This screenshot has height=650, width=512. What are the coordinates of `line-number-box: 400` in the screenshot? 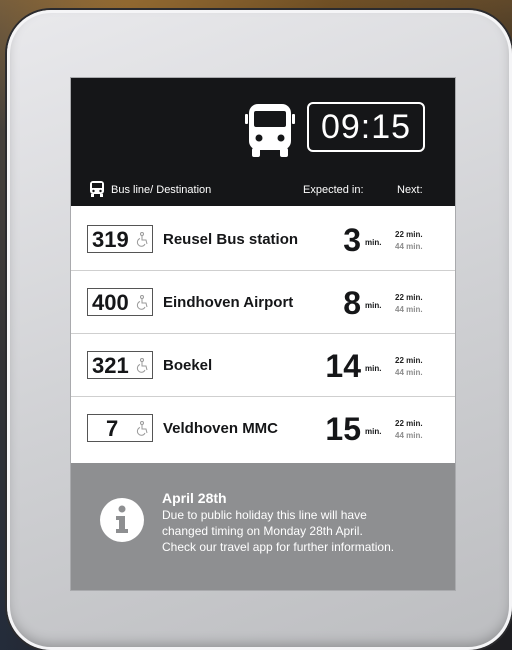 It's located at (120, 302).